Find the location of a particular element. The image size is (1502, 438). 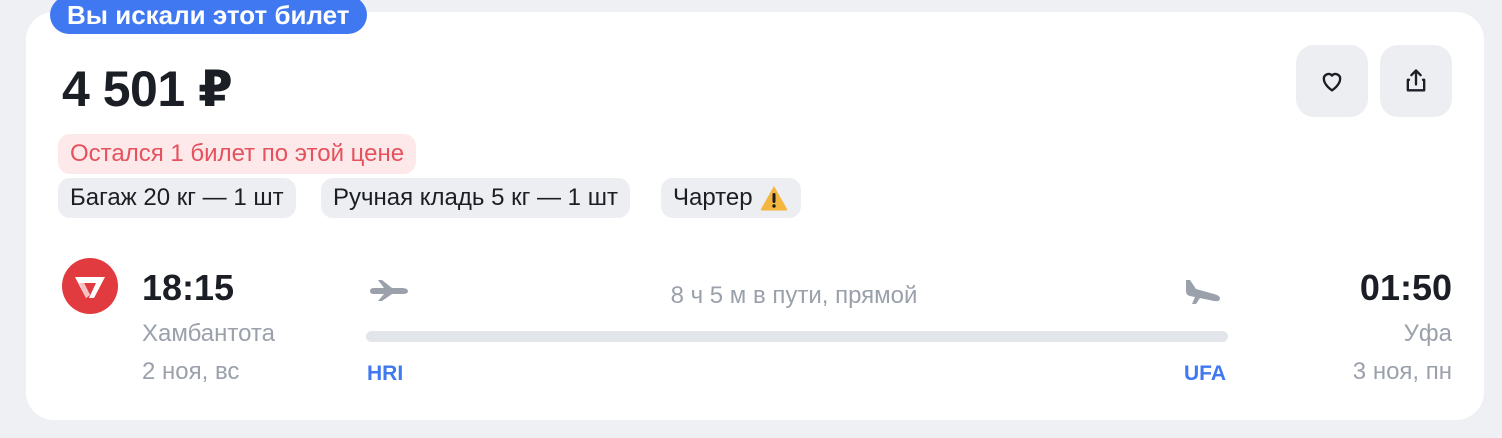

departure-time: 18:15 is located at coordinates (188, 287).